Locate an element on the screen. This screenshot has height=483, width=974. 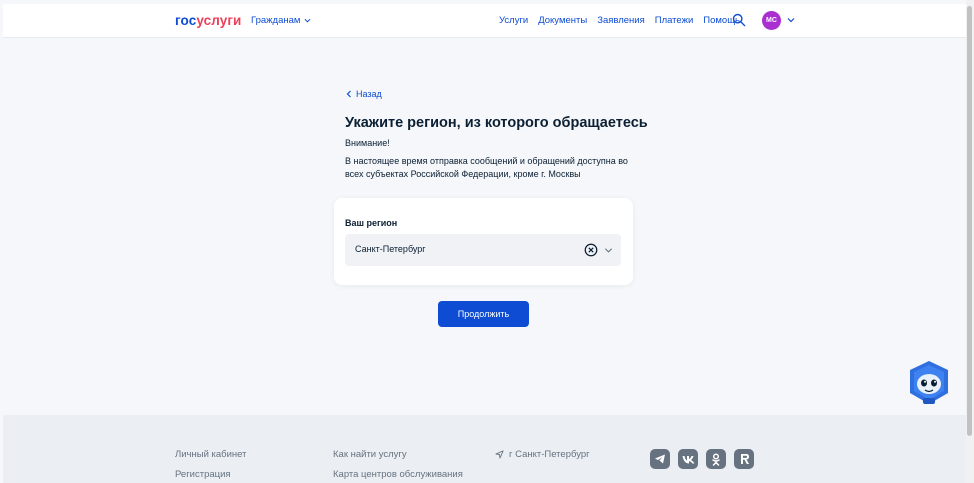
nav-services: Услуги is located at coordinates (513, 20).